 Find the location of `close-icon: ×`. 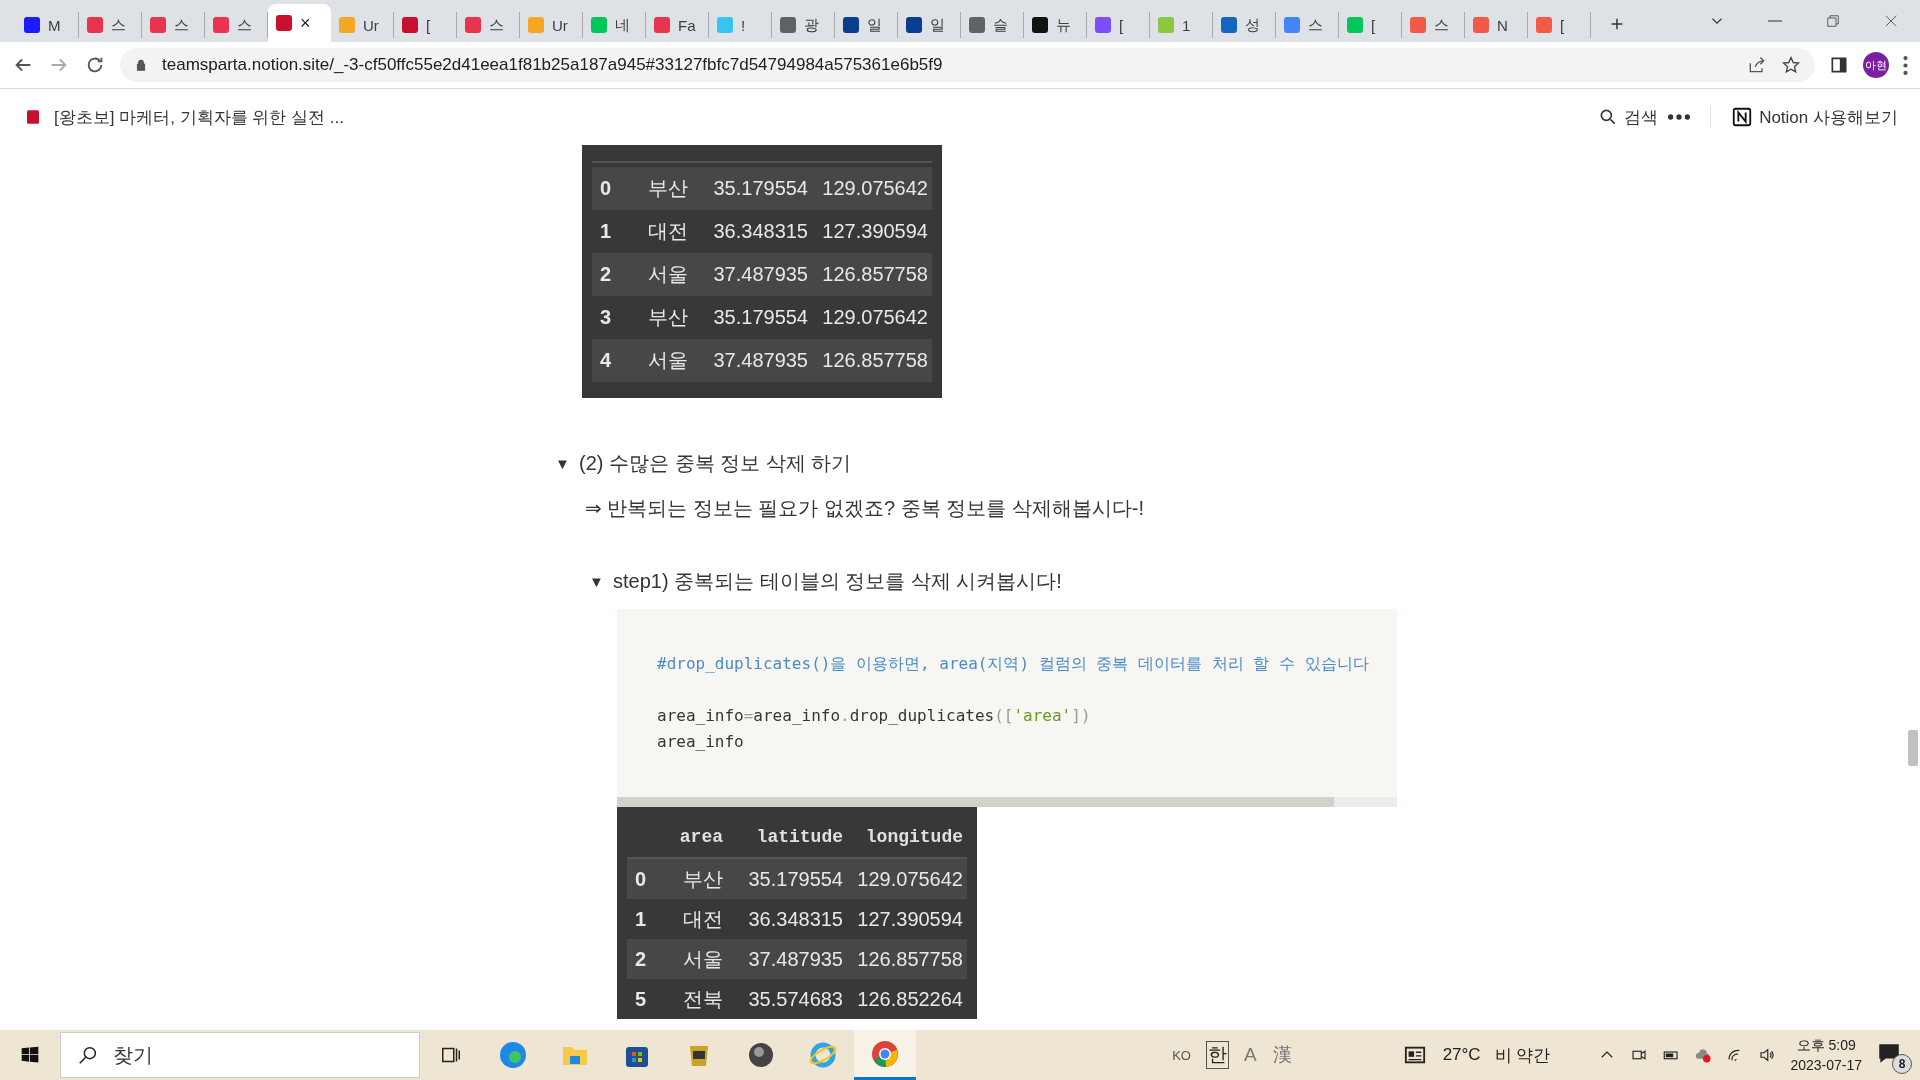

close-icon: × is located at coordinates (305, 23).